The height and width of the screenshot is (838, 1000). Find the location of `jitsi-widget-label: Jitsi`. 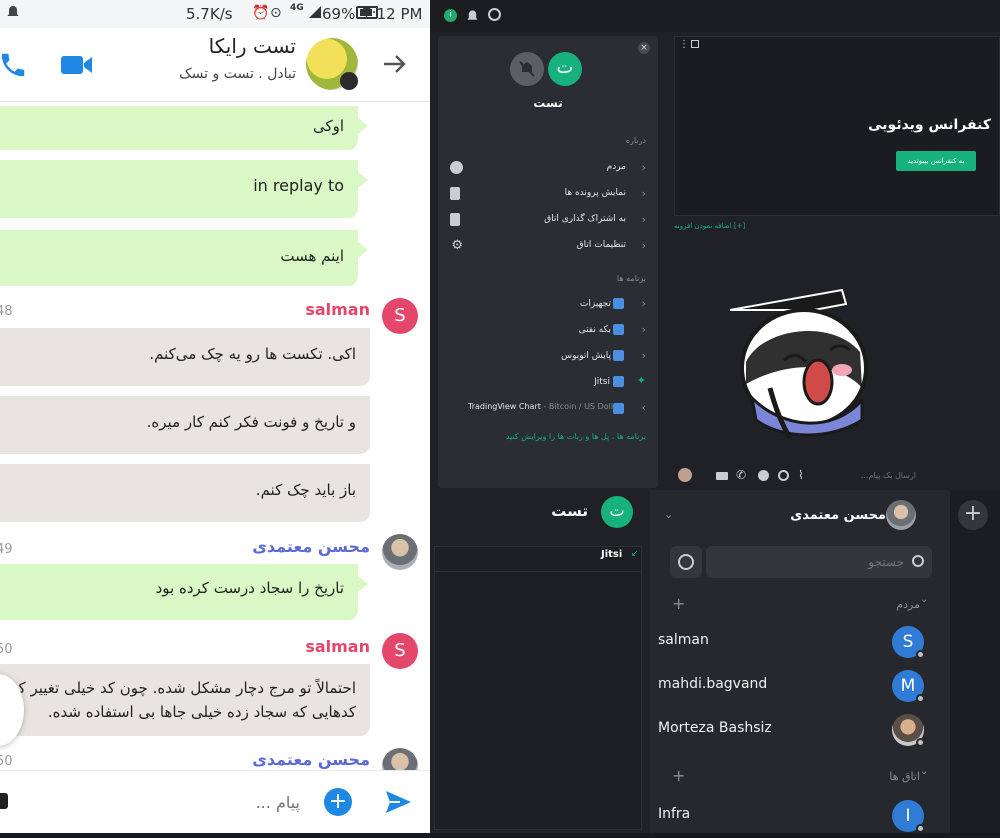

jitsi-widget-label: Jitsi is located at coordinates (612, 554).